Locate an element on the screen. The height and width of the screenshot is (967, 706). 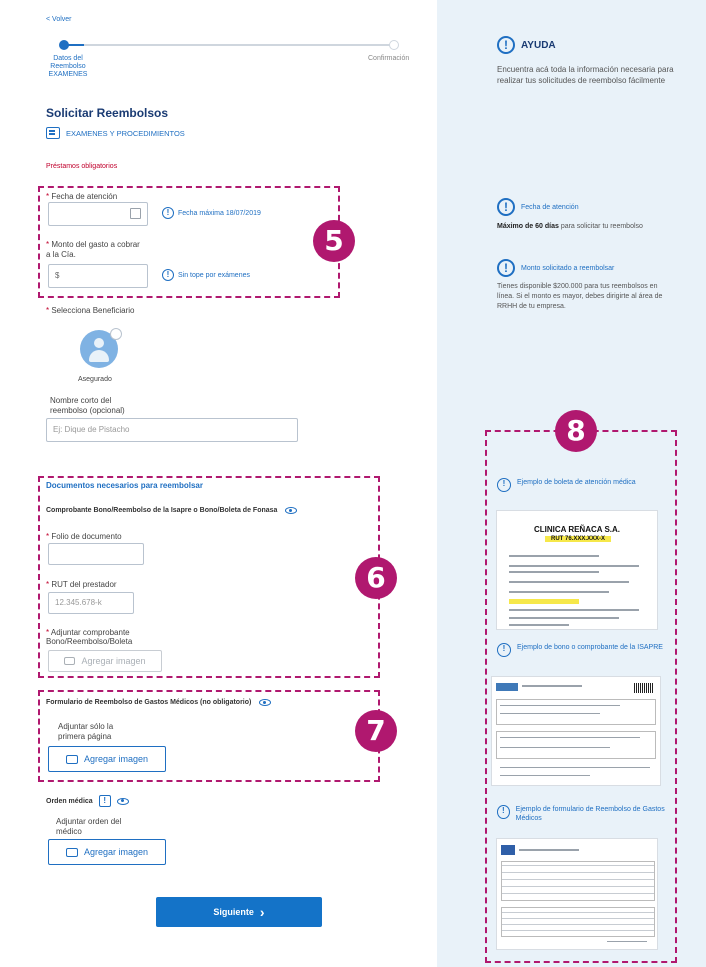
beneficiario-name: Asegurado is located at coordinates (95, 379).